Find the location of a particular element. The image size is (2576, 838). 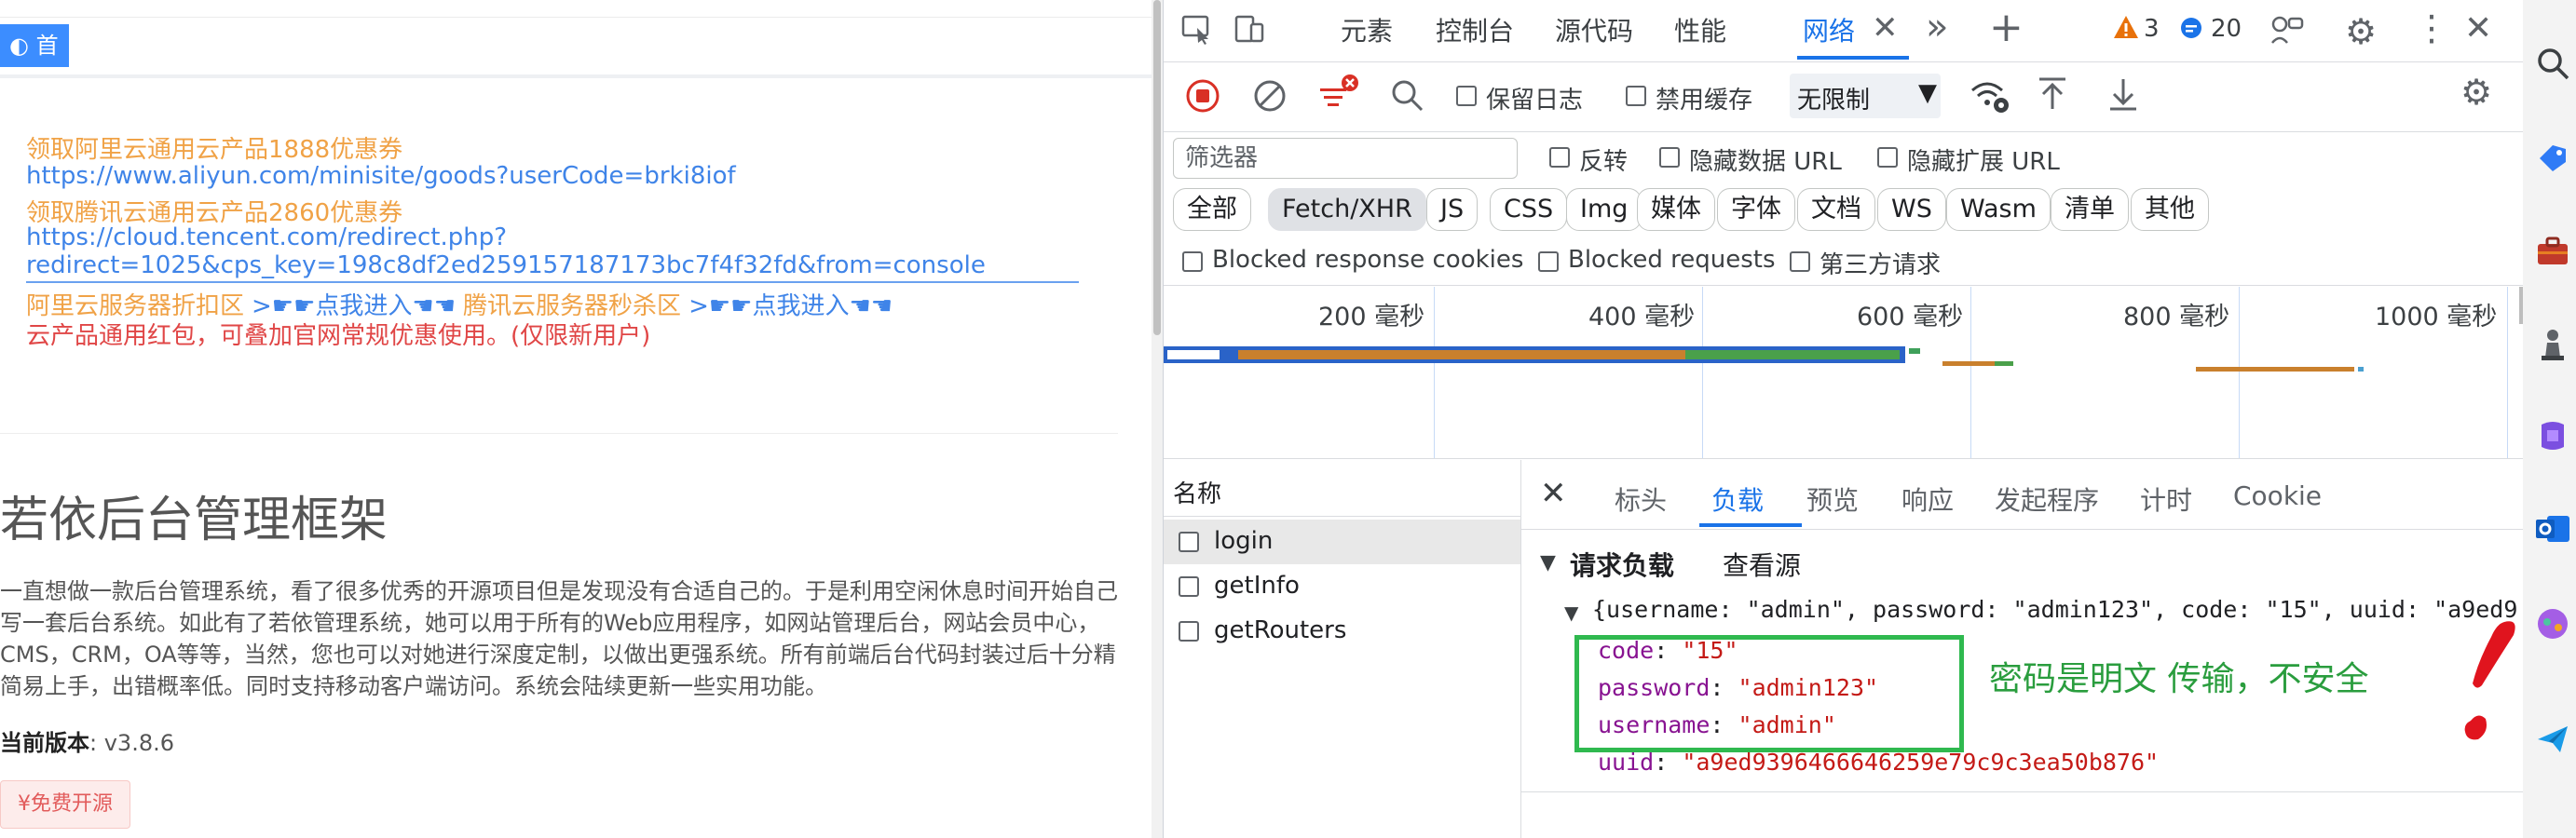

tab-sources: 源代码 is located at coordinates (1594, 30).